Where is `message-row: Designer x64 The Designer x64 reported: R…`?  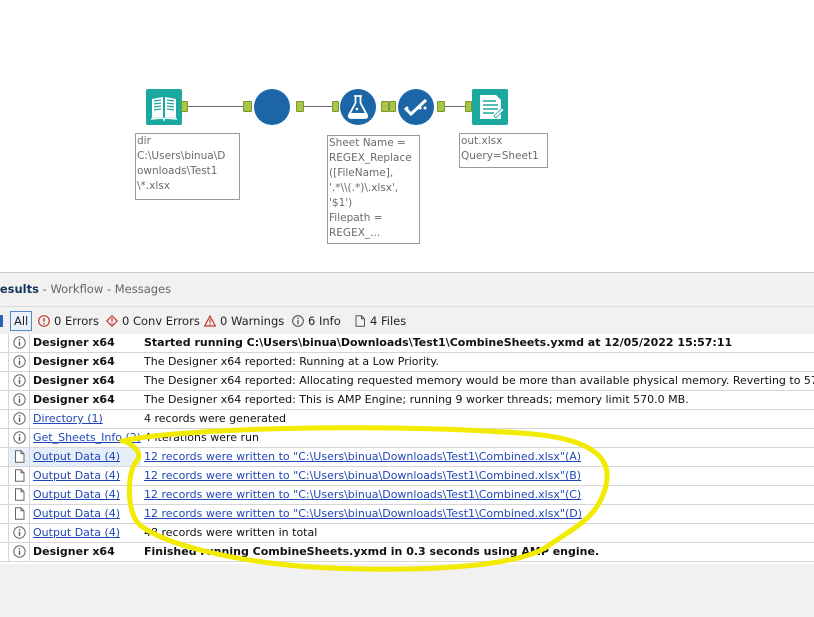 message-row: Designer x64 The Designer x64 reported: R… is located at coordinates (407, 362).